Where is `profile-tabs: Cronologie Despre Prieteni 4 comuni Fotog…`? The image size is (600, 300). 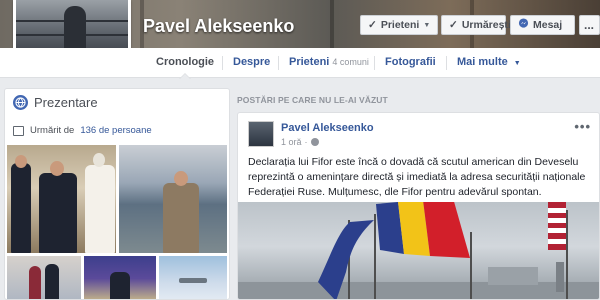
profile-tabs: Cronologie Despre Prieteni 4 comuni Fotog… is located at coordinates (300, 63).